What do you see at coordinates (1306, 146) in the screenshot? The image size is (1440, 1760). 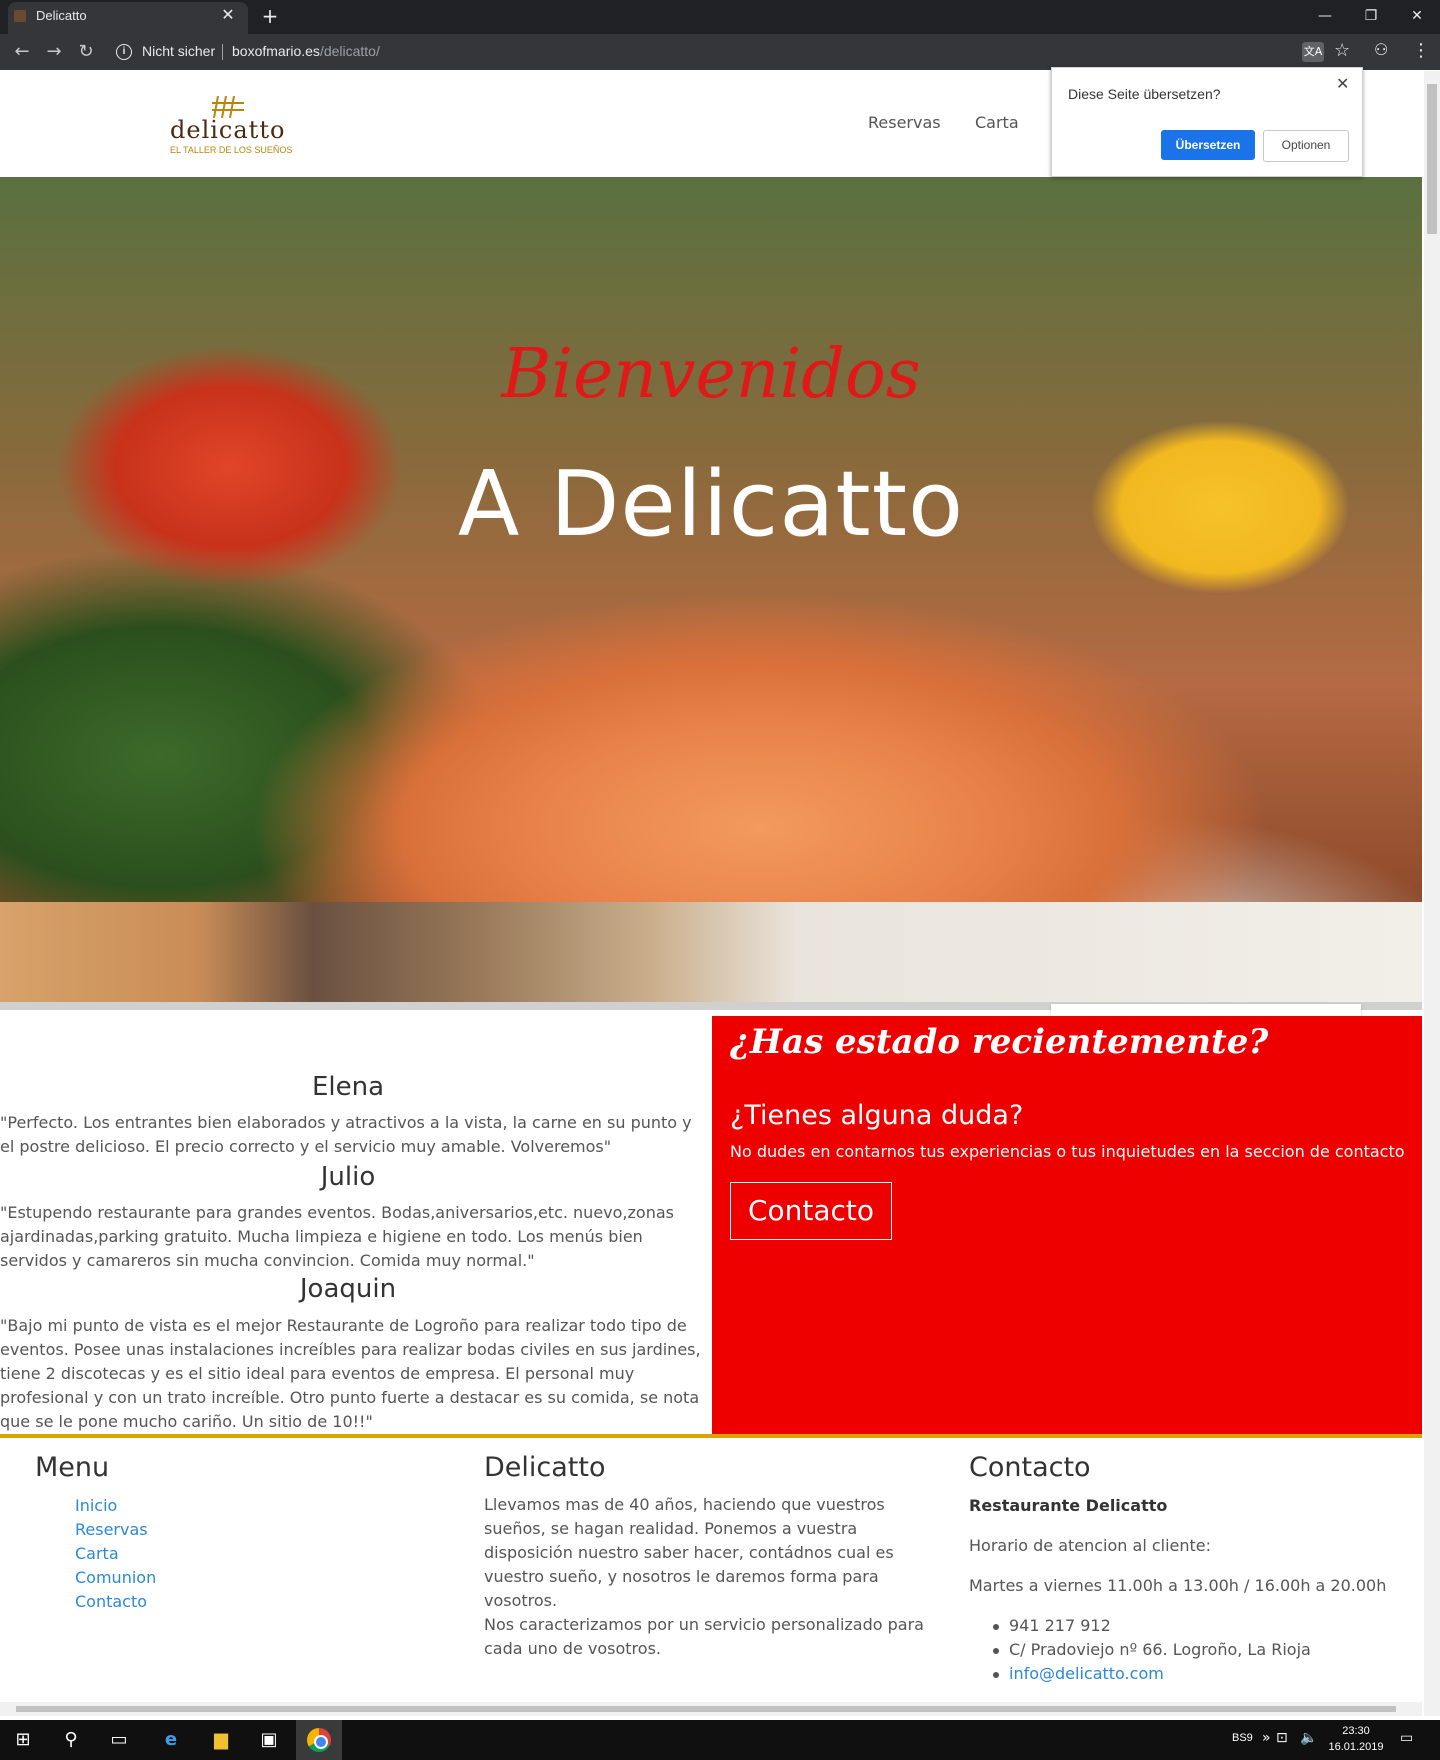 I see `options-button: Optionen` at bounding box center [1306, 146].